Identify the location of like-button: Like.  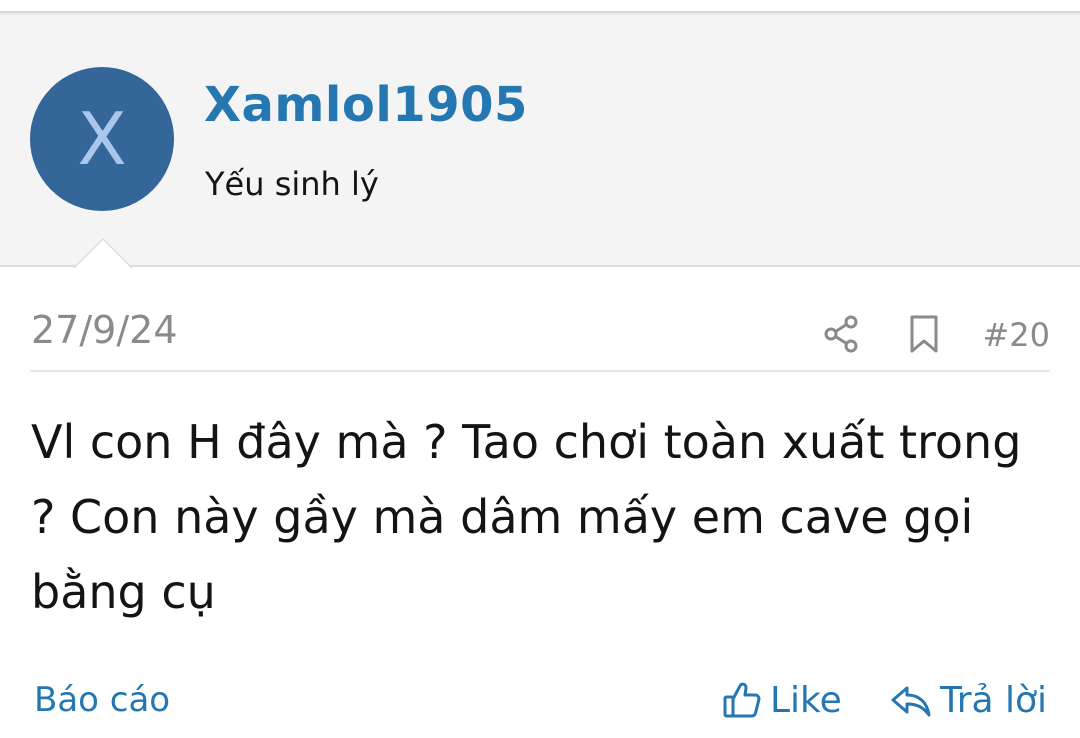
(782, 700).